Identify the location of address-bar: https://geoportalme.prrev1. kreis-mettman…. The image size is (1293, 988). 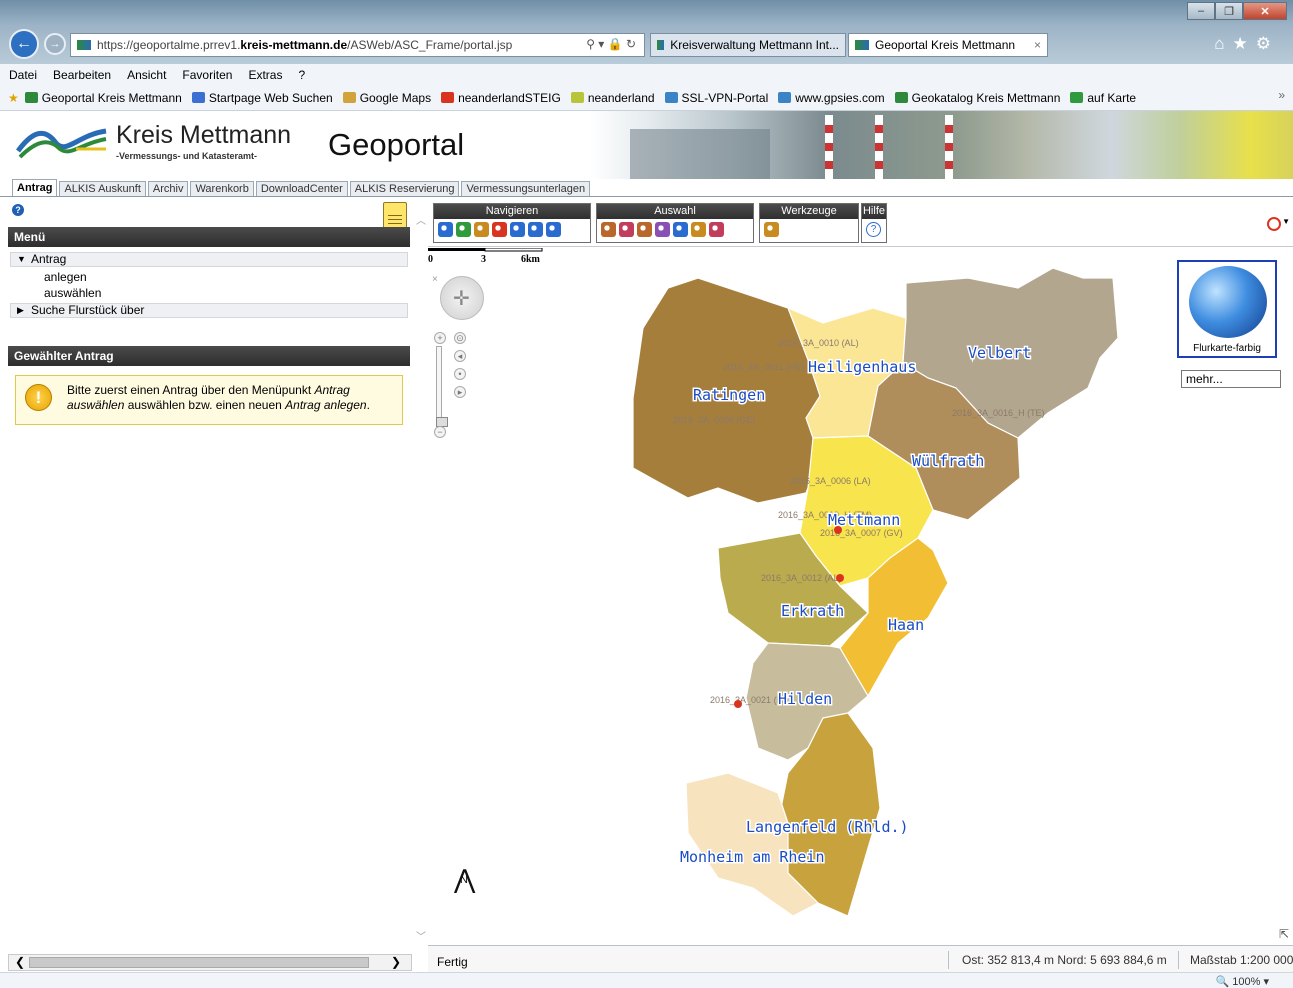
(357, 45).